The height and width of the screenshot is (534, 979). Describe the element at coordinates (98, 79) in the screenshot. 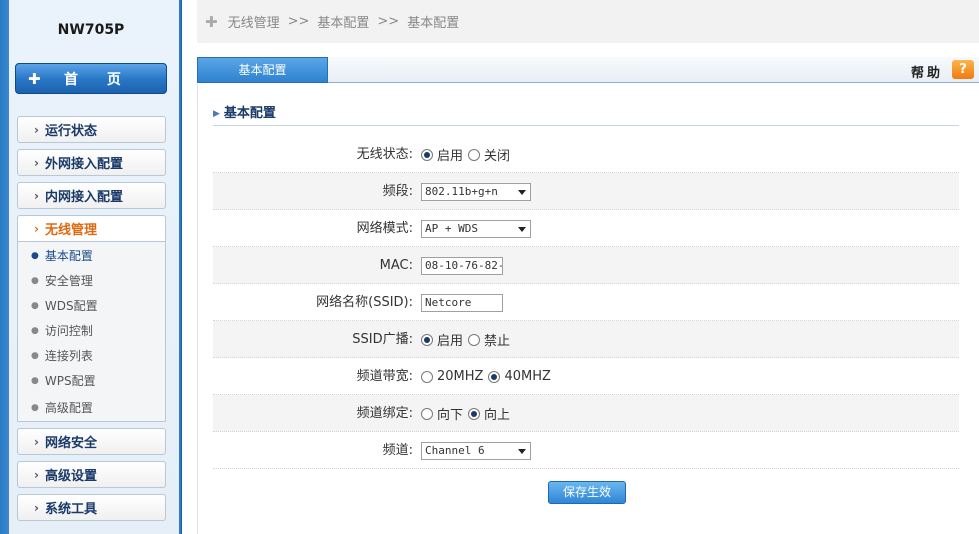

I see `home-label: 首 页` at that location.